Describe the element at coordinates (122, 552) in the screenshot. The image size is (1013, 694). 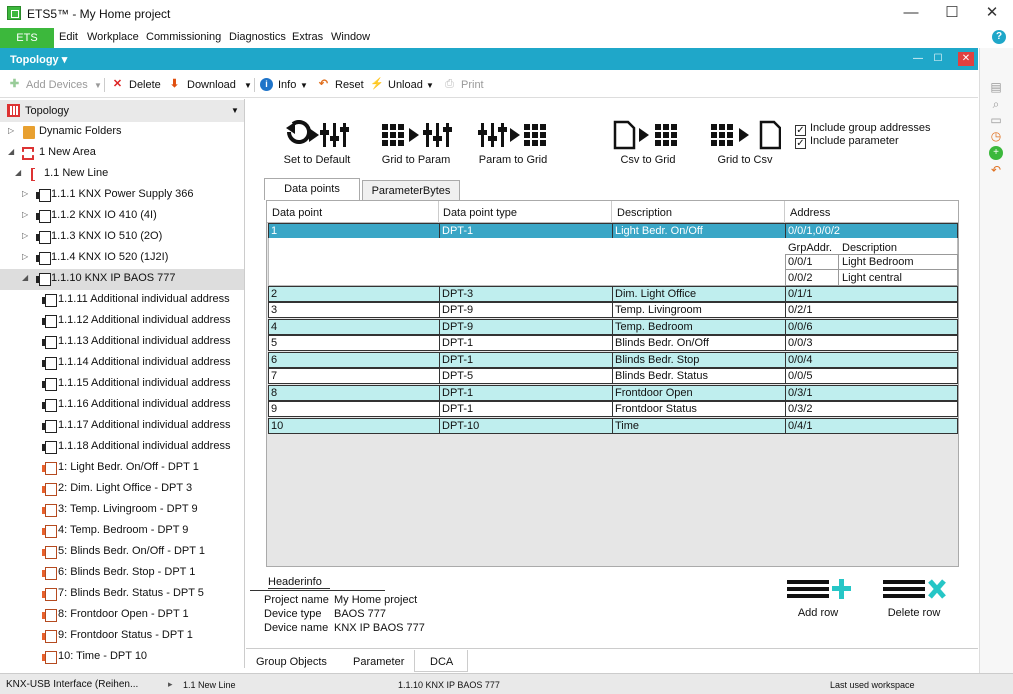
I see `tree-item-group-object: 5: Blinds Bedr. On/Off - DPT 1` at that location.